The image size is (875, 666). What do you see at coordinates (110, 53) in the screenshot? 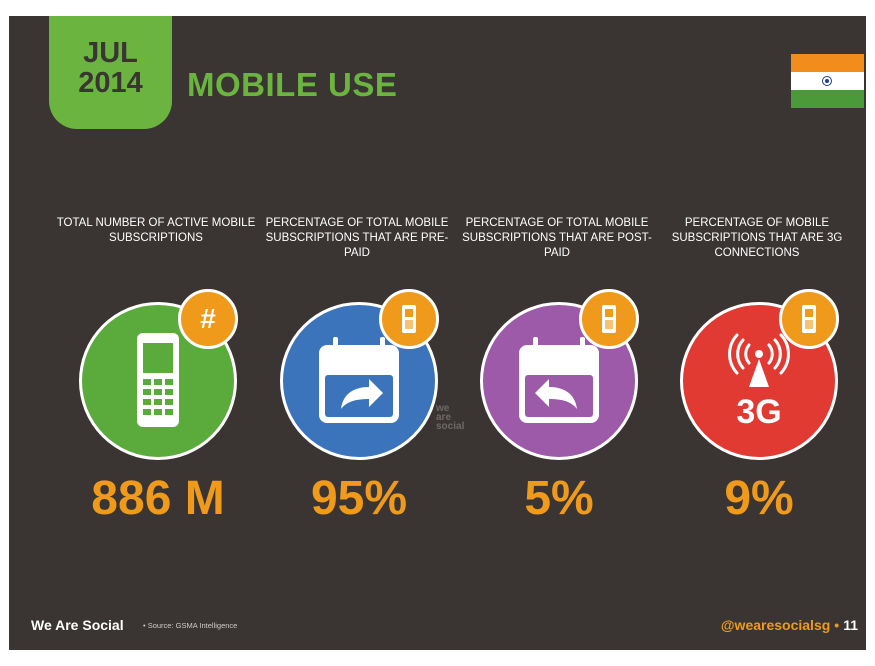
I see `date-month: JUL` at bounding box center [110, 53].